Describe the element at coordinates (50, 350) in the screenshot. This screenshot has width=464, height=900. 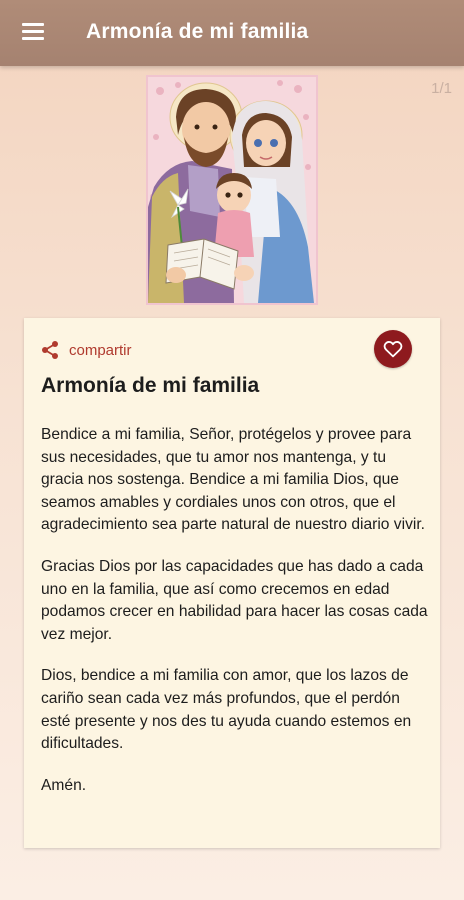
I see `share-icon` at that location.